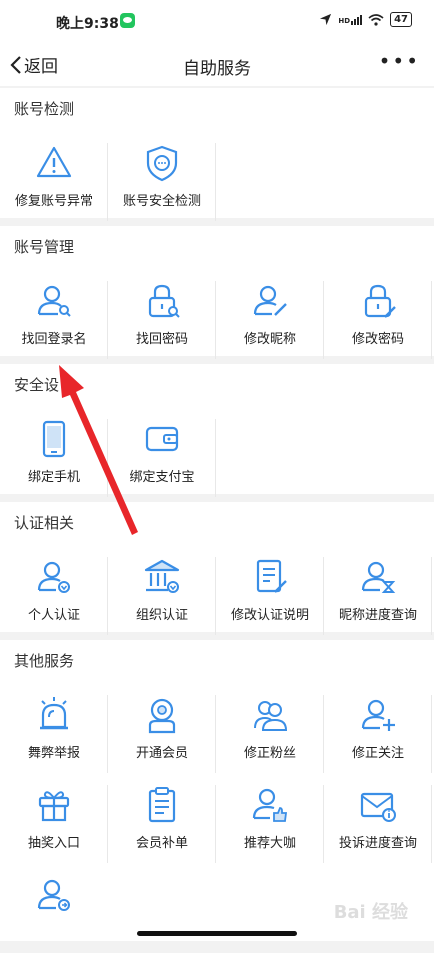 The image size is (434, 953). I want to click on user-verify-icon, so click(53, 577).